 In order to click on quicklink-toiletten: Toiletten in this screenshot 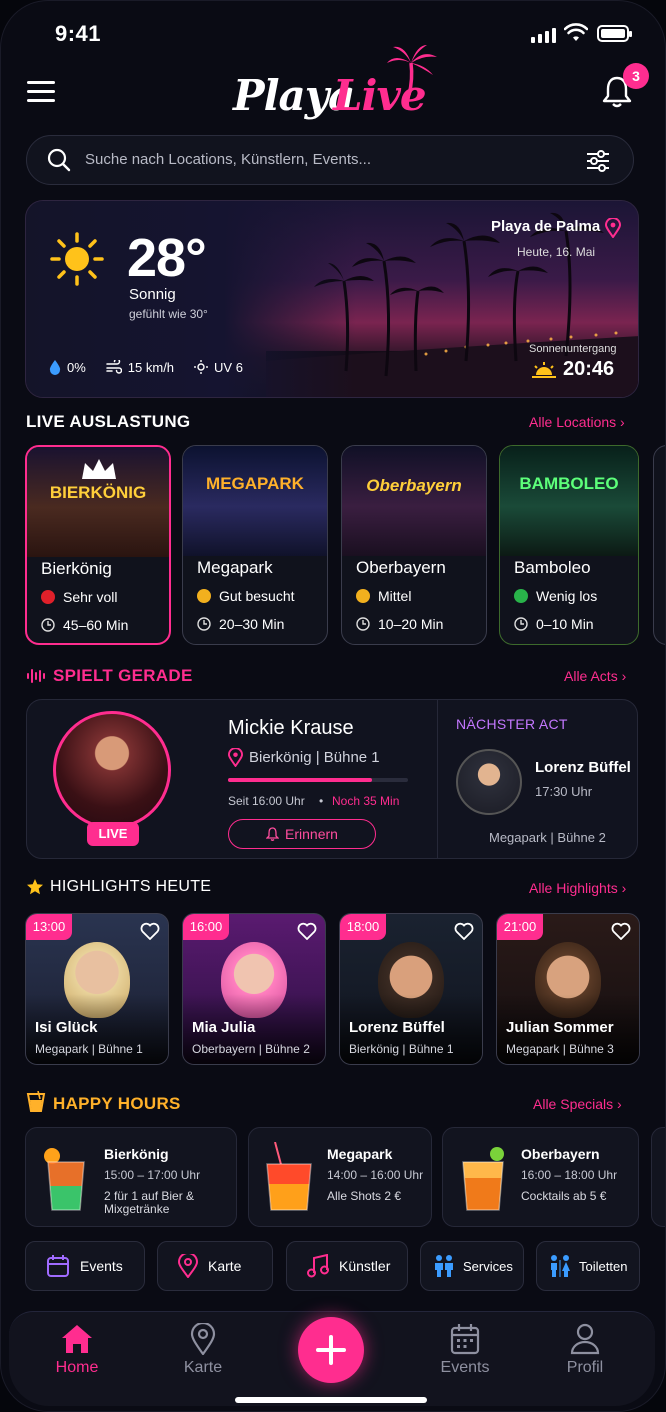, I will do `click(588, 1266)`.